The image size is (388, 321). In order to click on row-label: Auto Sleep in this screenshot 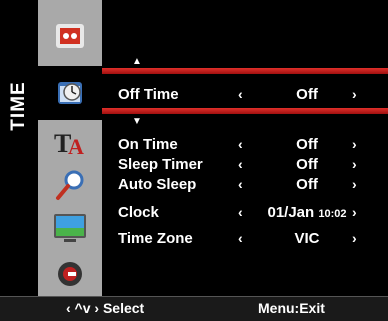, I will do `click(157, 184)`.